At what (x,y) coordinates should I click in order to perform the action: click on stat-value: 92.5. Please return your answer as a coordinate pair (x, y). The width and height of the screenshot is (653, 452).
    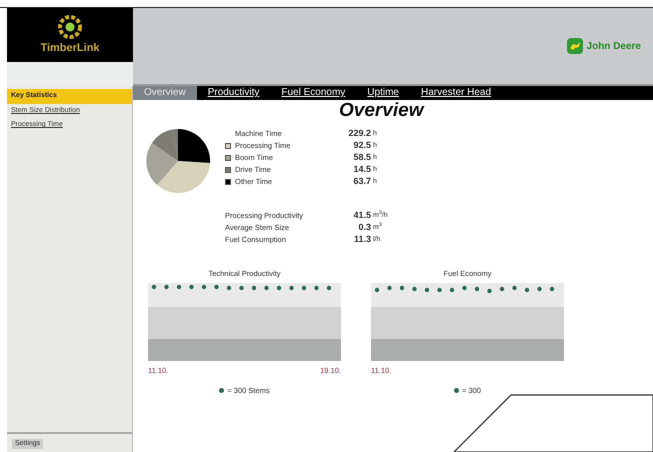
    Looking at the image, I should click on (361, 145).